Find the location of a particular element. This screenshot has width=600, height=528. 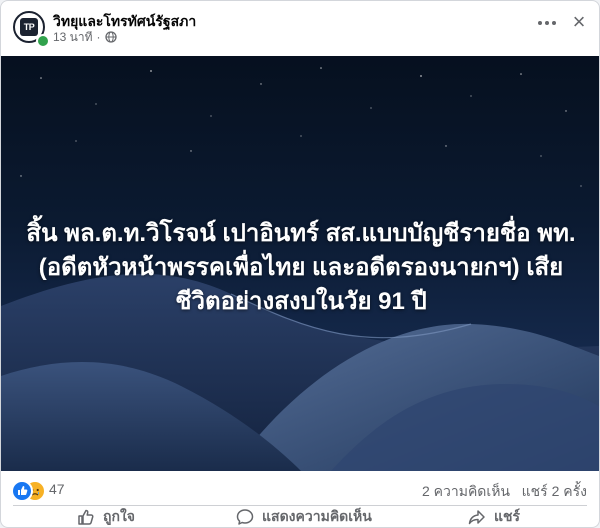

share-button-label: แชร์ is located at coordinates (507, 516).